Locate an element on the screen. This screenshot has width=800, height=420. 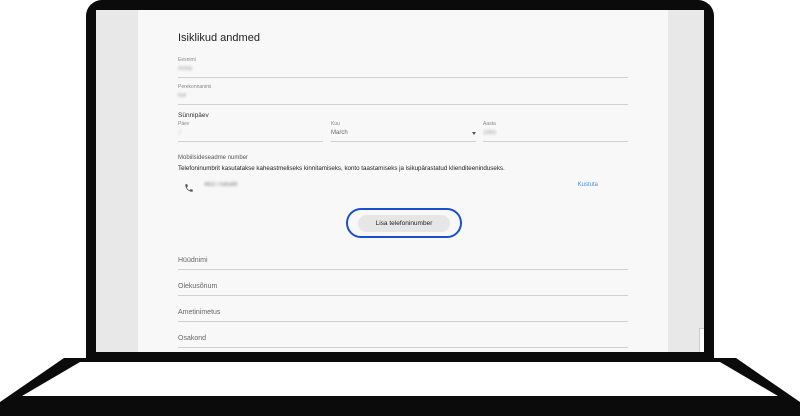
first-name-value: Anna is located at coordinates (185, 69).